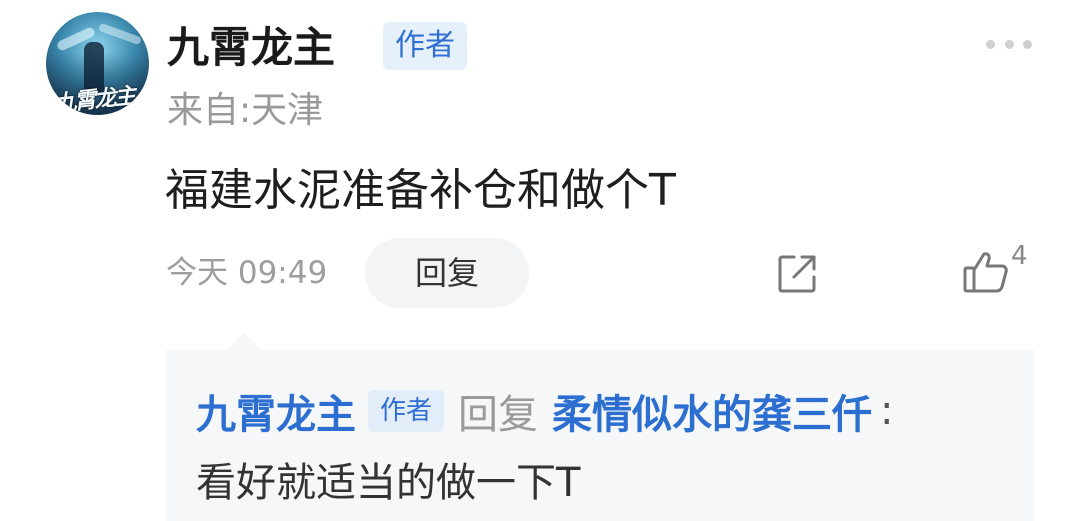 Image resolution: width=1079 pixels, height=521 pixels. Describe the element at coordinates (244, 341) in the screenshot. I see `reply-pointer` at that location.